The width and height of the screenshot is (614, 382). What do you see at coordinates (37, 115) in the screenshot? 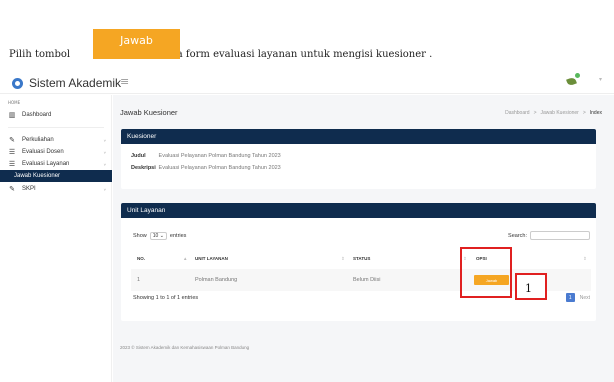
I see `sidebar-item-label: Dashboard` at bounding box center [37, 115].